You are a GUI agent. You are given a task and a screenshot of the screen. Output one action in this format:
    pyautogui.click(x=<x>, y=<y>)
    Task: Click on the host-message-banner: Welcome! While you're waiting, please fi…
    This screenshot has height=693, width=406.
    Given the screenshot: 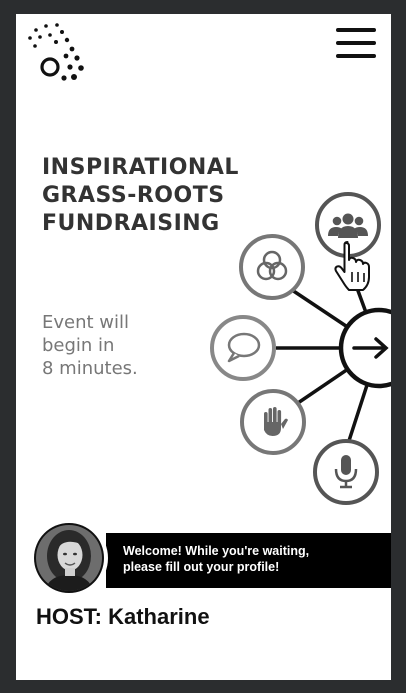 What is the action you would take?
    pyautogui.click(x=248, y=560)
    